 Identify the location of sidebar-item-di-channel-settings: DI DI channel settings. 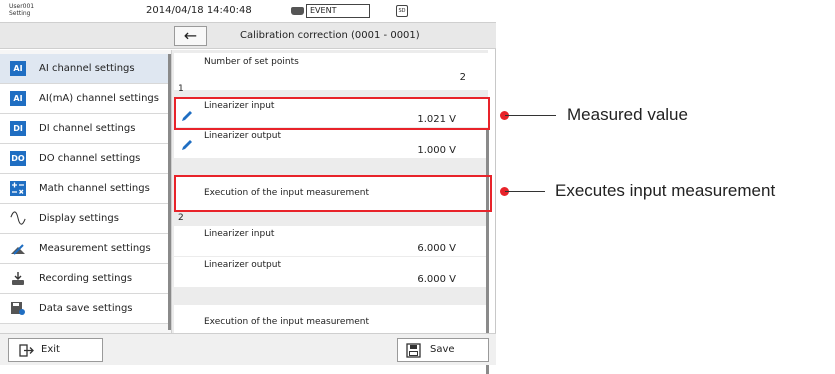
(84, 129).